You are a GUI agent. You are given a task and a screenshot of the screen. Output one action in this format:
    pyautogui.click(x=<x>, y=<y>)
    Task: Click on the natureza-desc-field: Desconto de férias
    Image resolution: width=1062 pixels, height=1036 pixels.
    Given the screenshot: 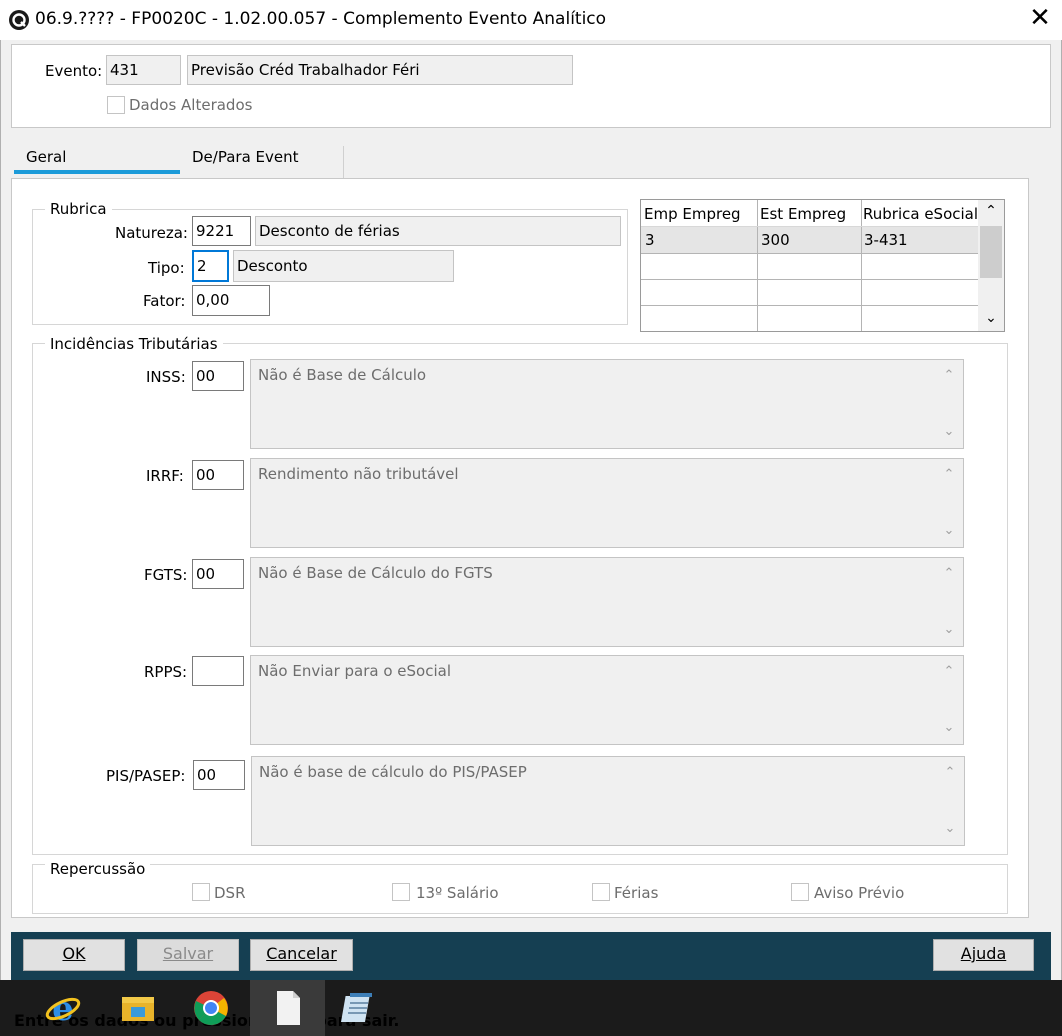 What is the action you would take?
    pyautogui.click(x=438, y=231)
    